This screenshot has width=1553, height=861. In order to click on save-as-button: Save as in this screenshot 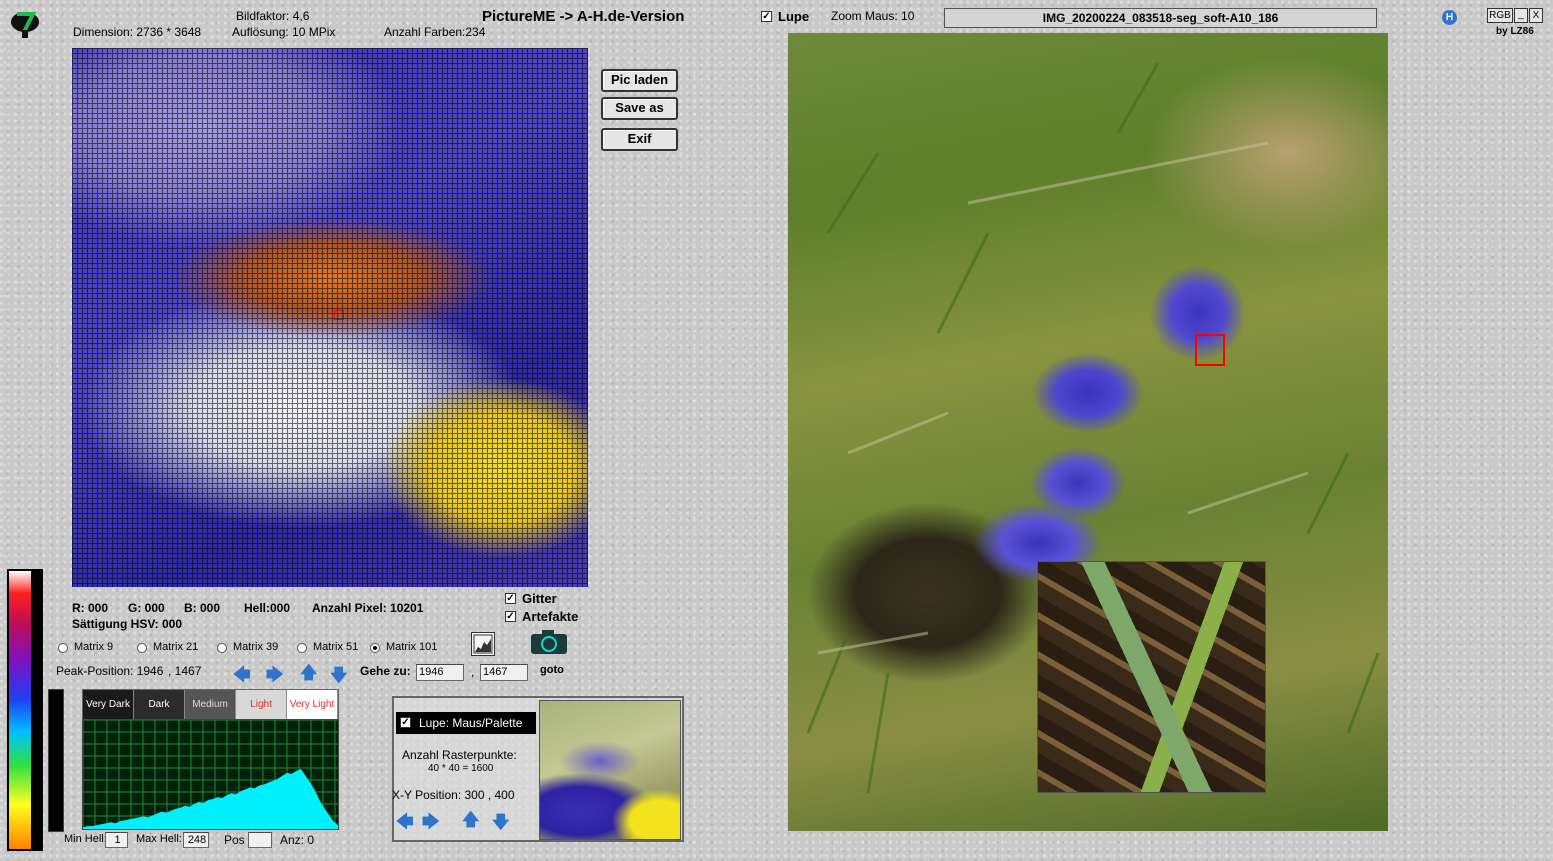, I will do `click(639, 108)`.